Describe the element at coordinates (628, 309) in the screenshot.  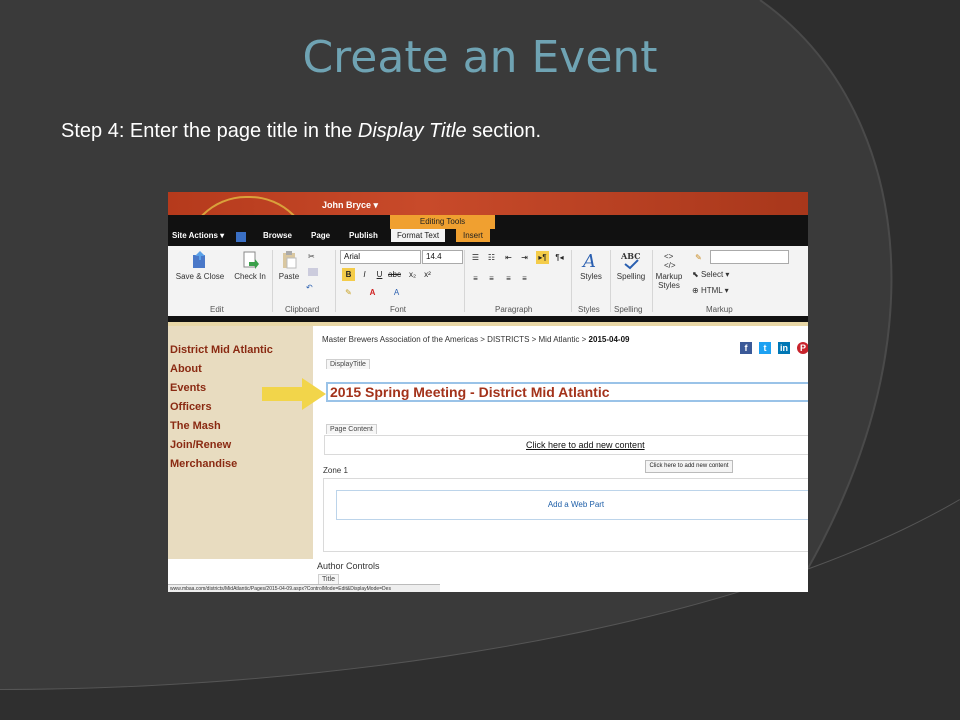
I see `group-spelling-label: Spelling` at that location.